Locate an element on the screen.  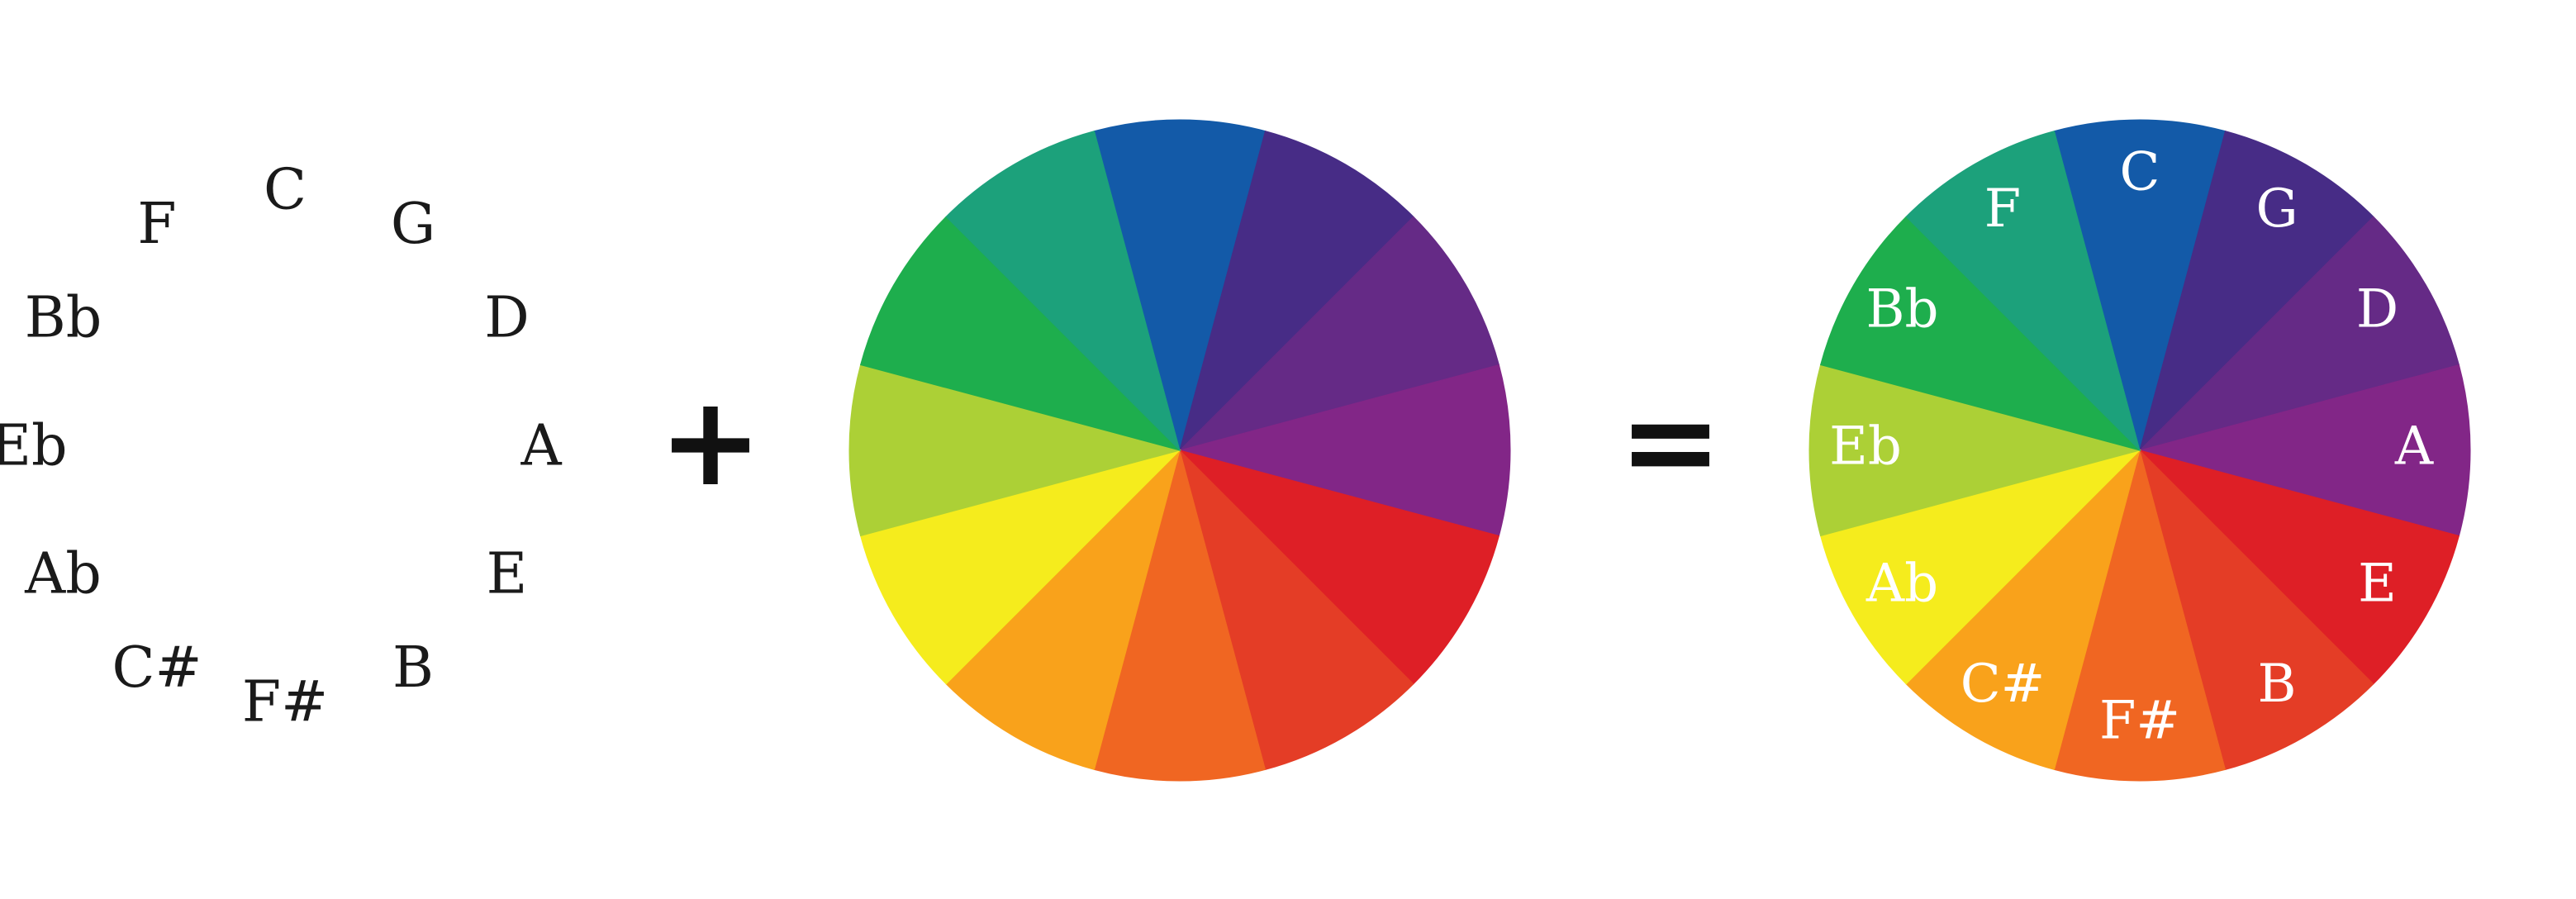
note-label-d: D is located at coordinates (507, 318).